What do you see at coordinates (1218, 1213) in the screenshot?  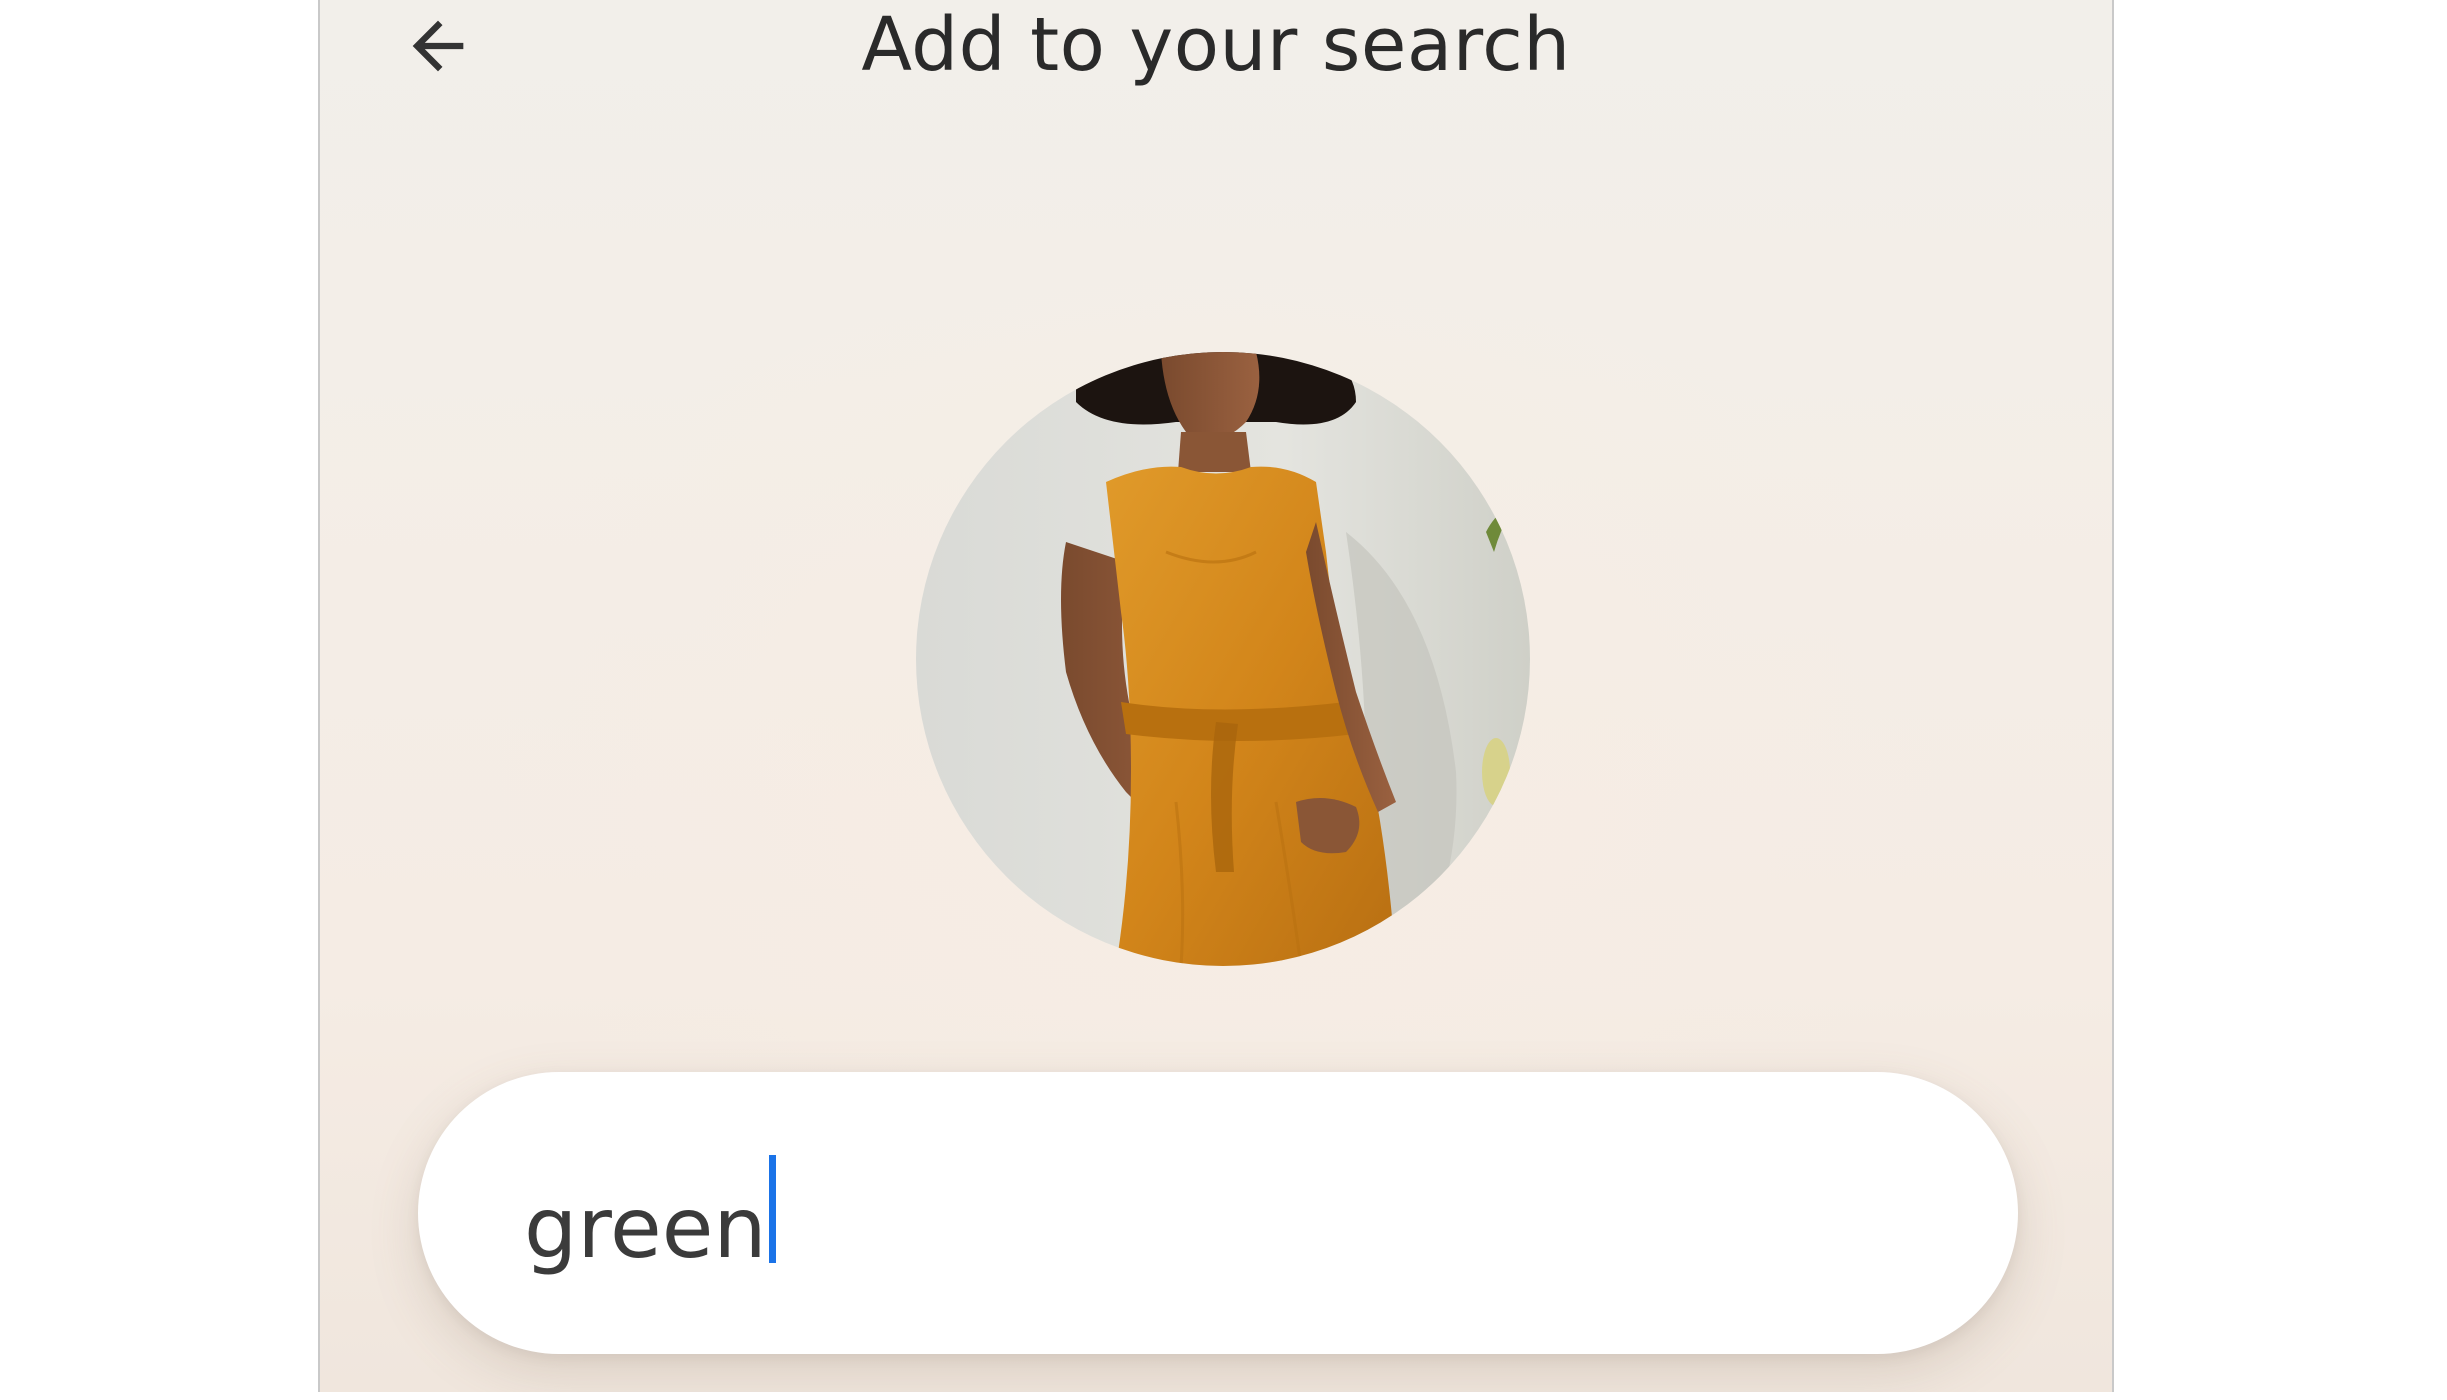 I see `search-input: green` at bounding box center [1218, 1213].